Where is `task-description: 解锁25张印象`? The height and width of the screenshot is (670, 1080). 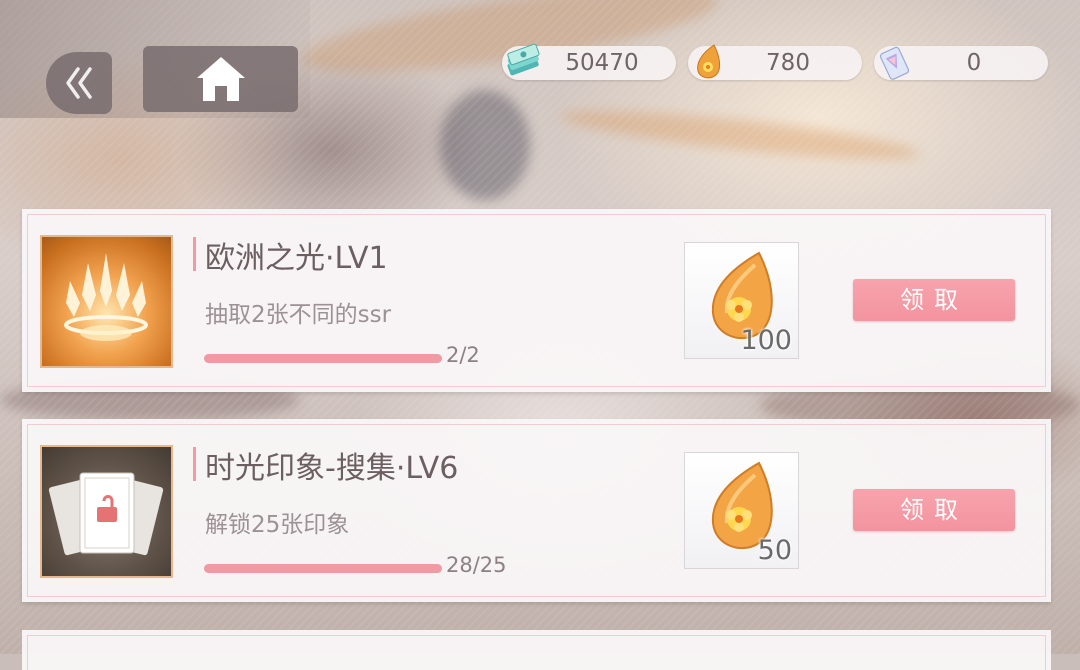
task-description: 解锁25张印象 is located at coordinates (277, 525).